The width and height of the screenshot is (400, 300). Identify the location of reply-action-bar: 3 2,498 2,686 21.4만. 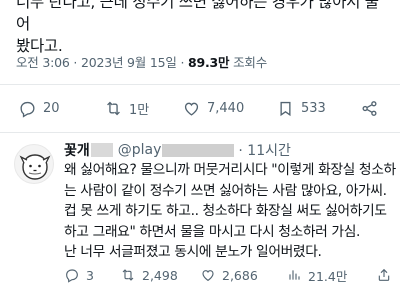
(200, 275).